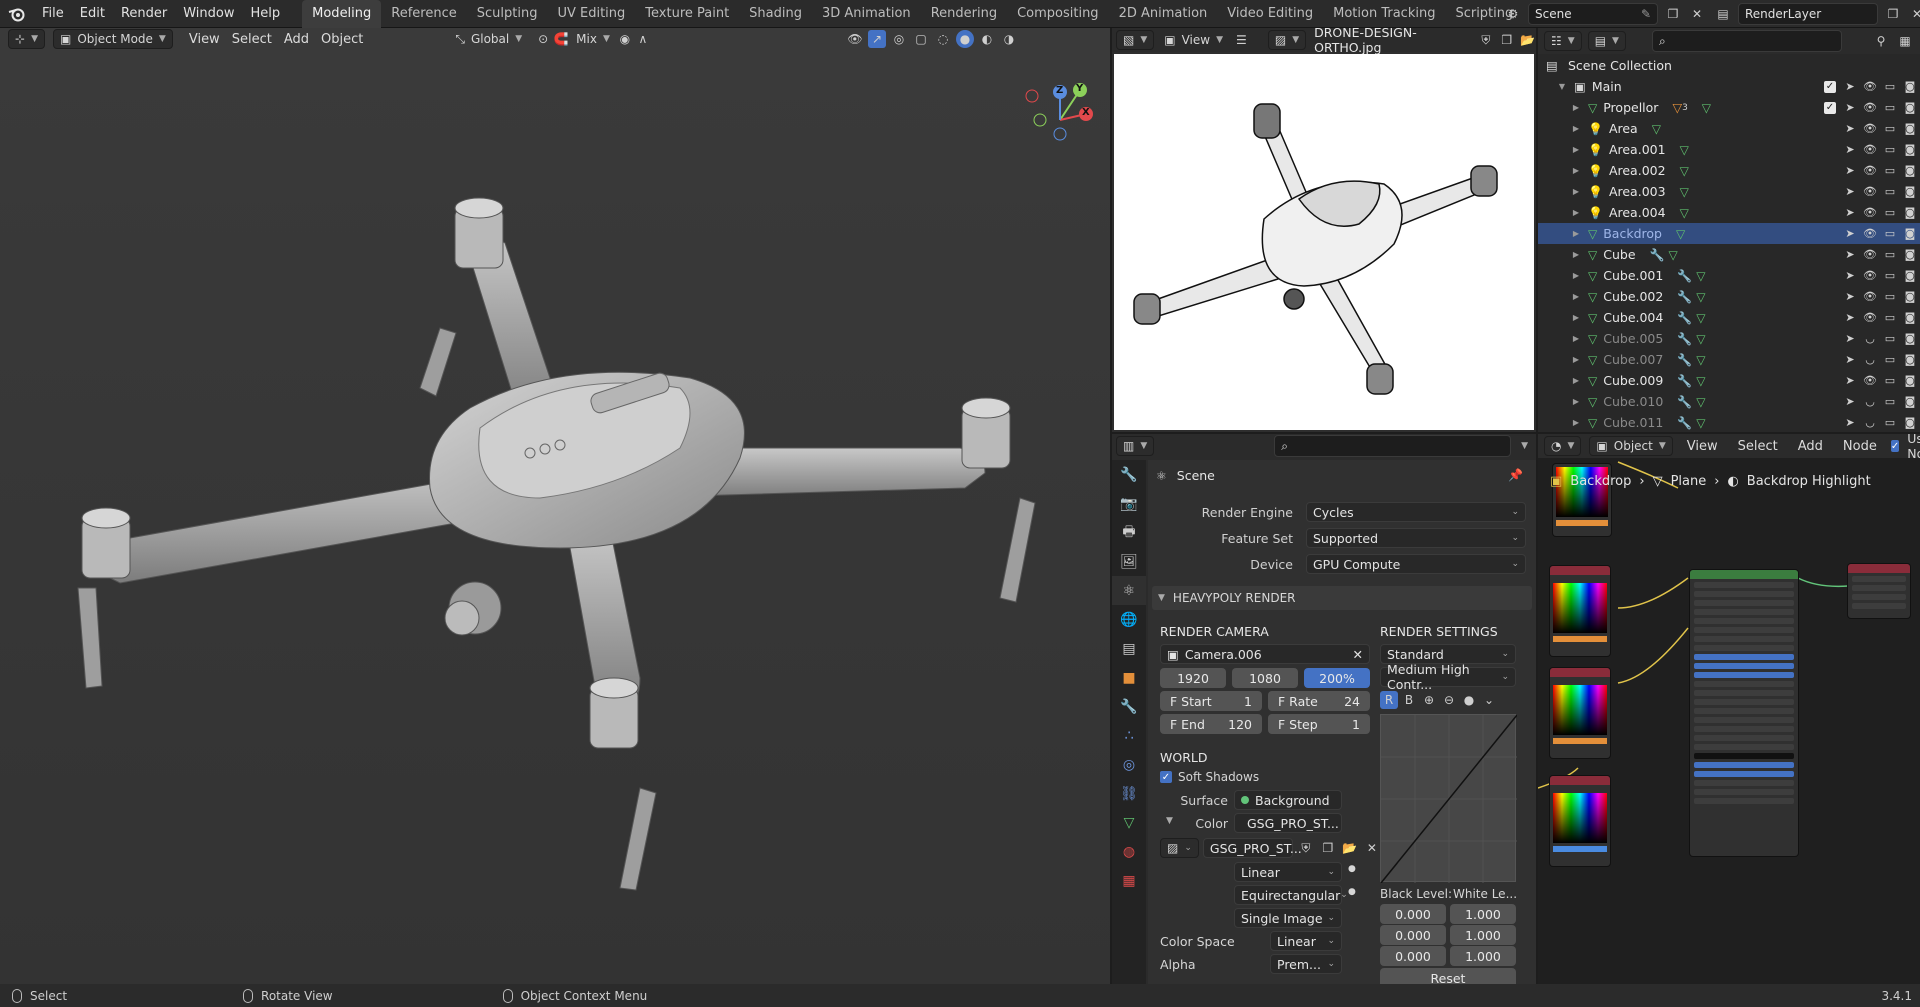 Image resolution: width=1920 pixels, height=1007 pixels. Describe the element at coordinates (1135, 446) in the screenshot. I see `properties-type-dropdown: ▥ ▼` at that location.